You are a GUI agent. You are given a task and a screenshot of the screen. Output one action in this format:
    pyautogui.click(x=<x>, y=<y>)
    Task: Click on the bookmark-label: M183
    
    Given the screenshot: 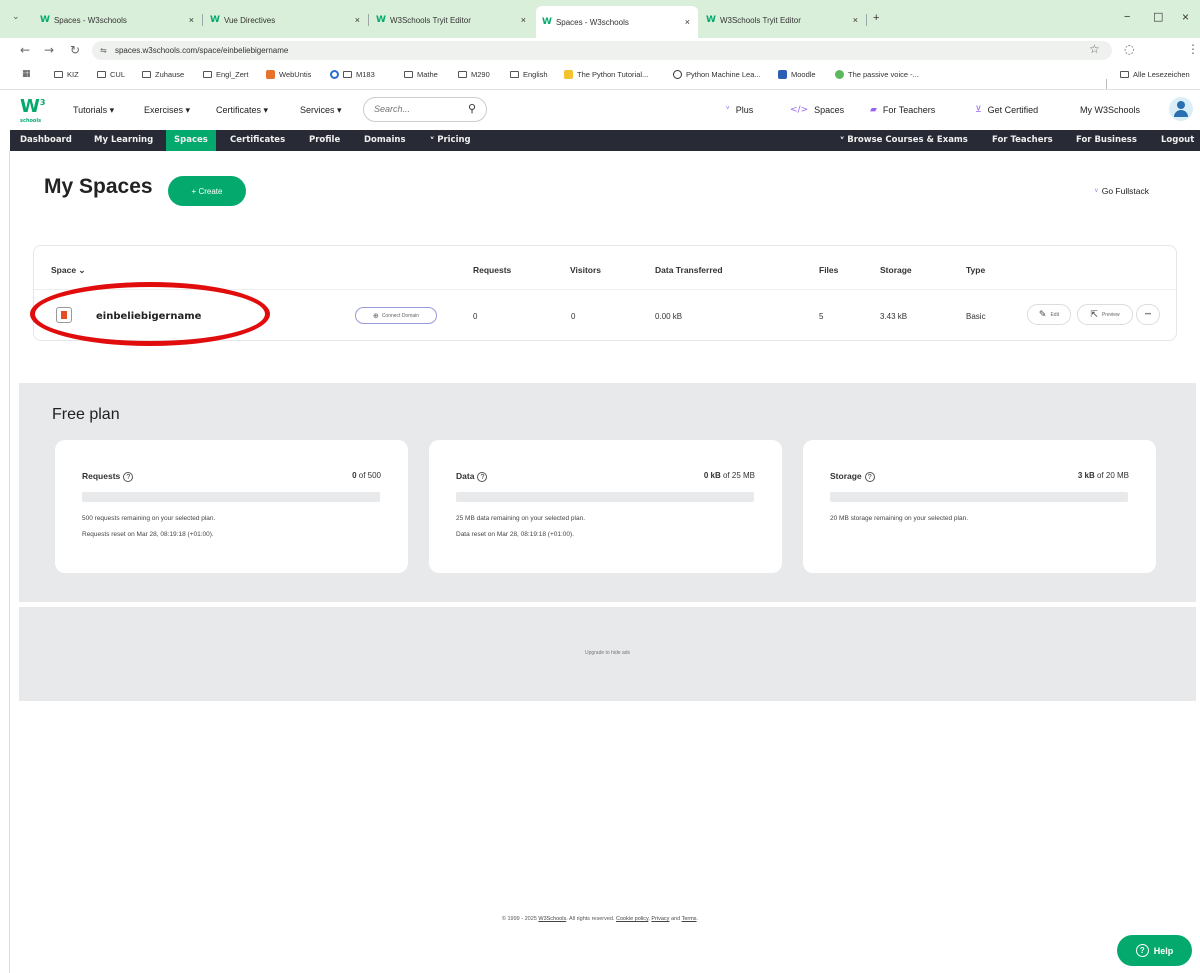 What is the action you would take?
    pyautogui.click(x=365, y=74)
    